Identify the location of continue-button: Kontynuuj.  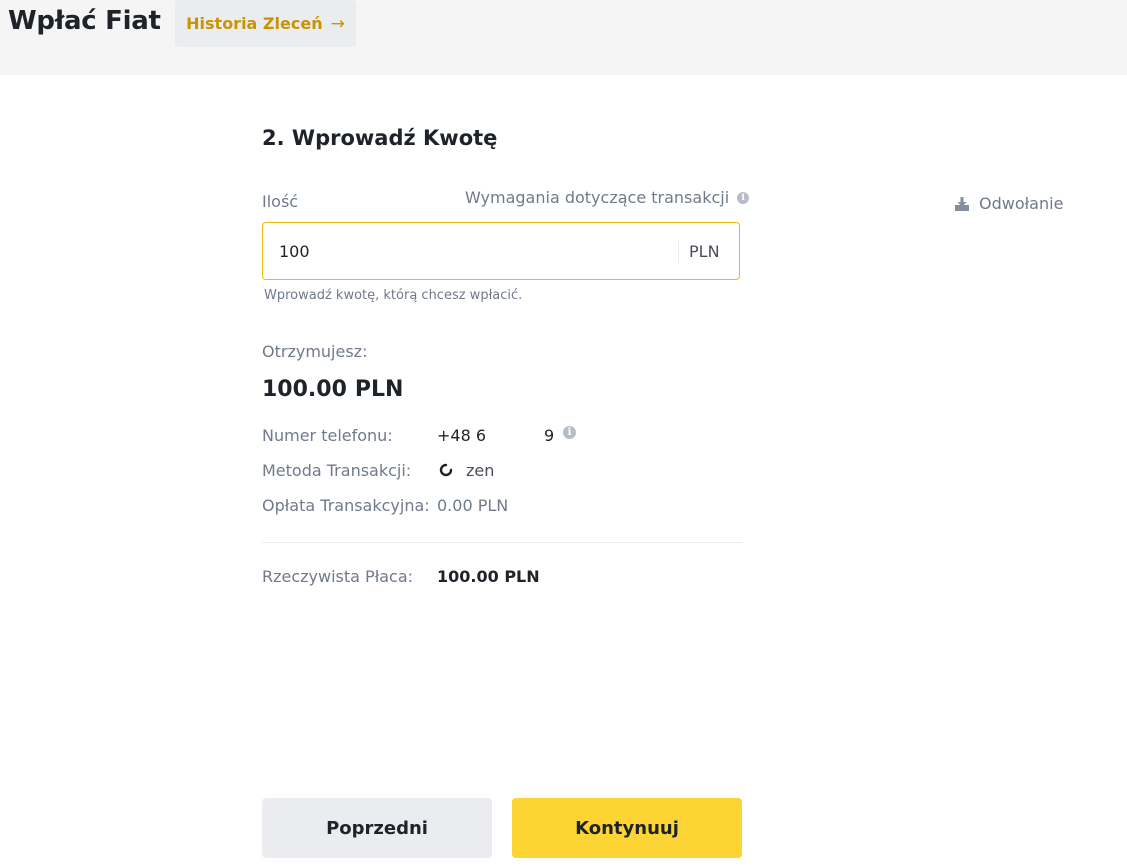
(627, 828).